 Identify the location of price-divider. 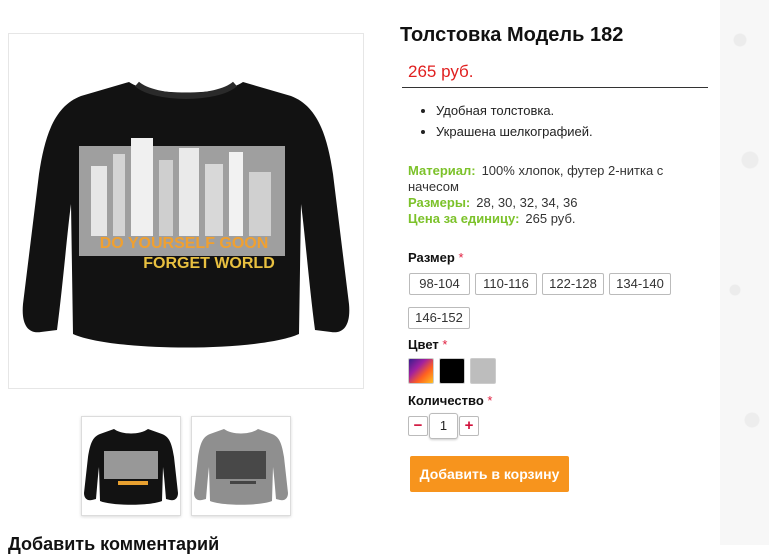
(555, 87).